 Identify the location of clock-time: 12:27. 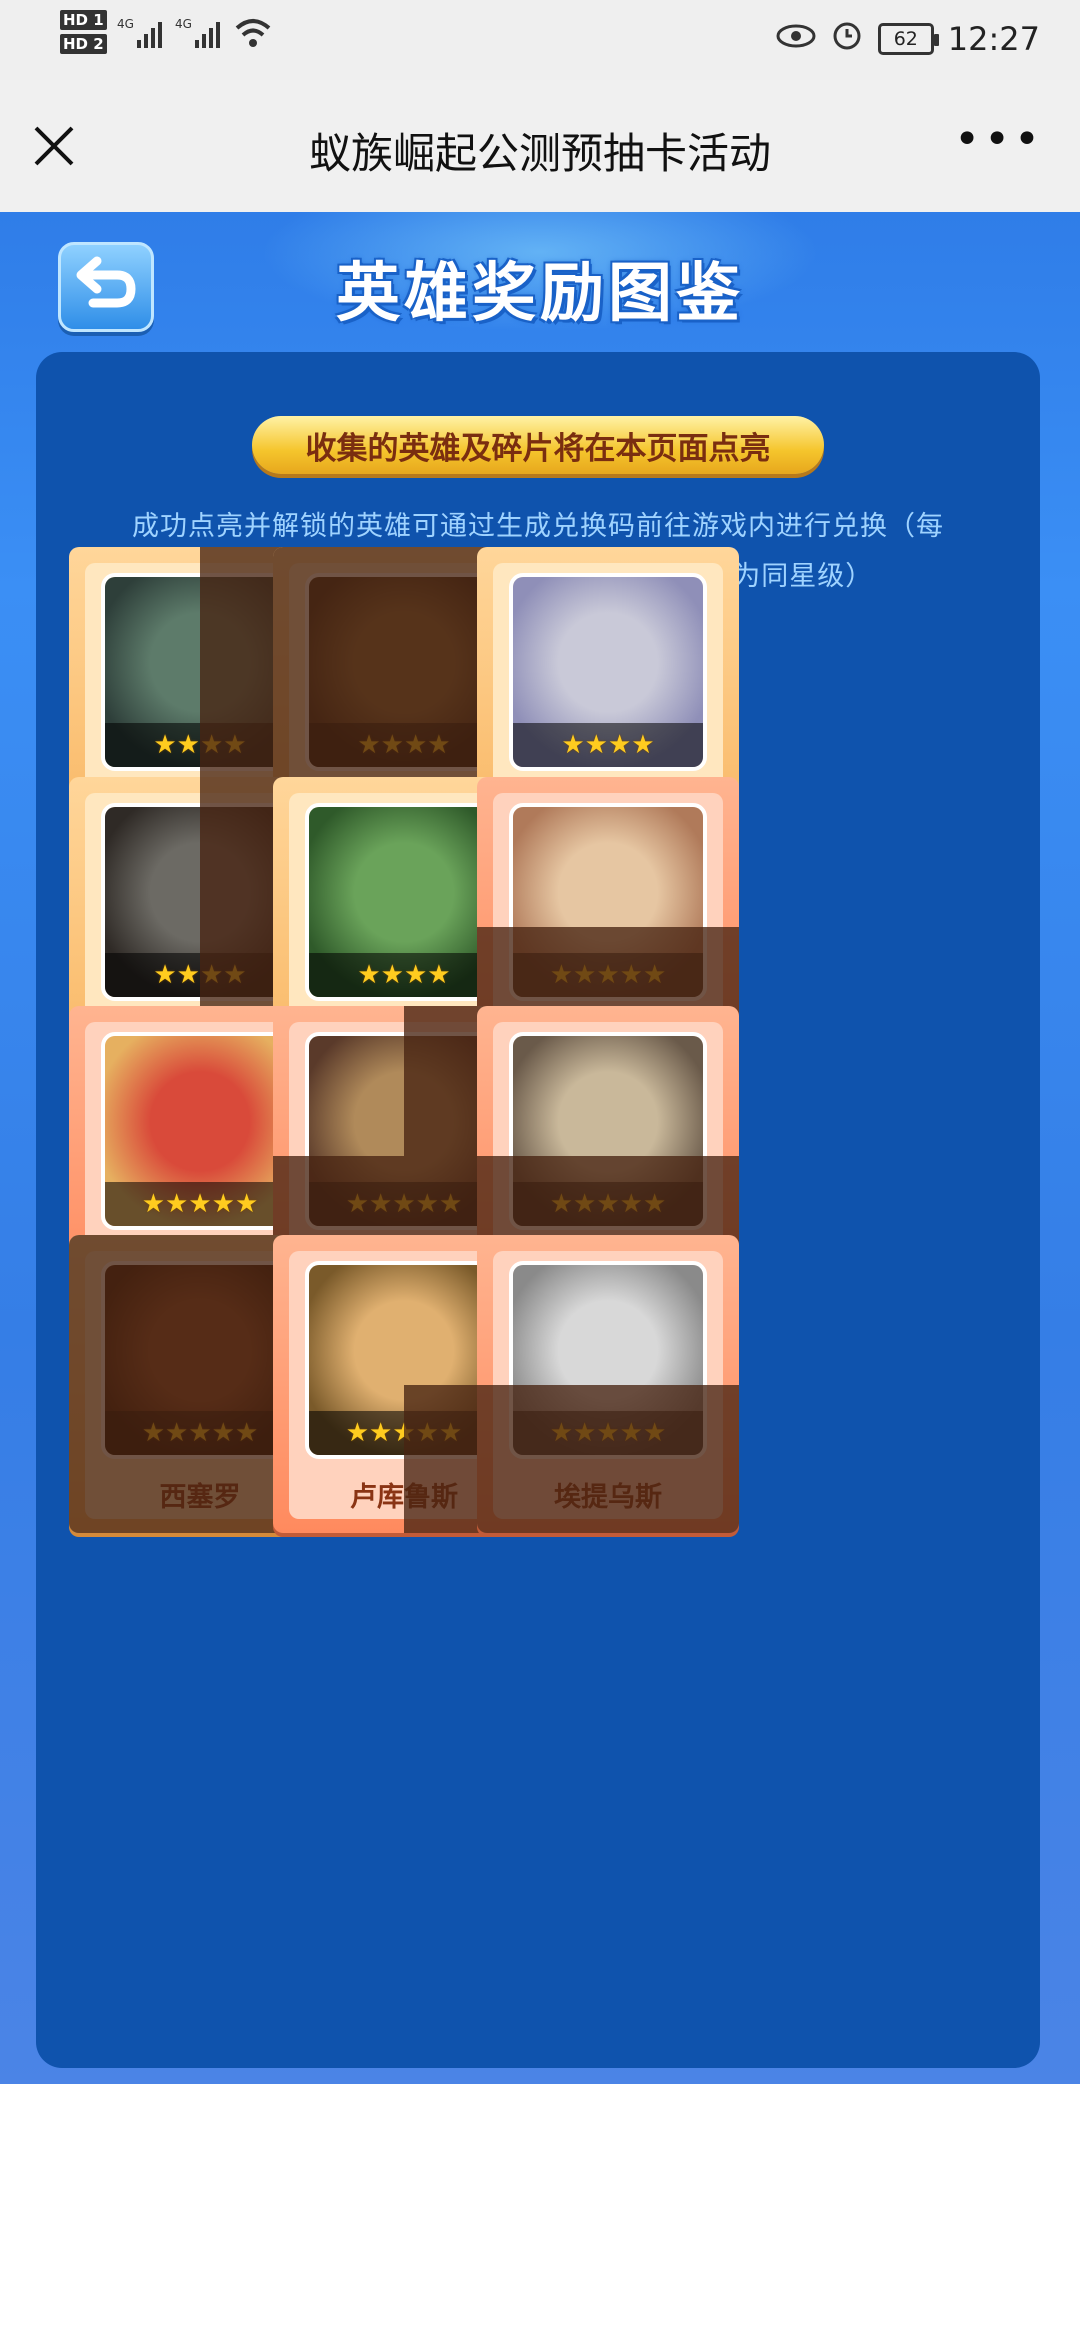
(993, 39).